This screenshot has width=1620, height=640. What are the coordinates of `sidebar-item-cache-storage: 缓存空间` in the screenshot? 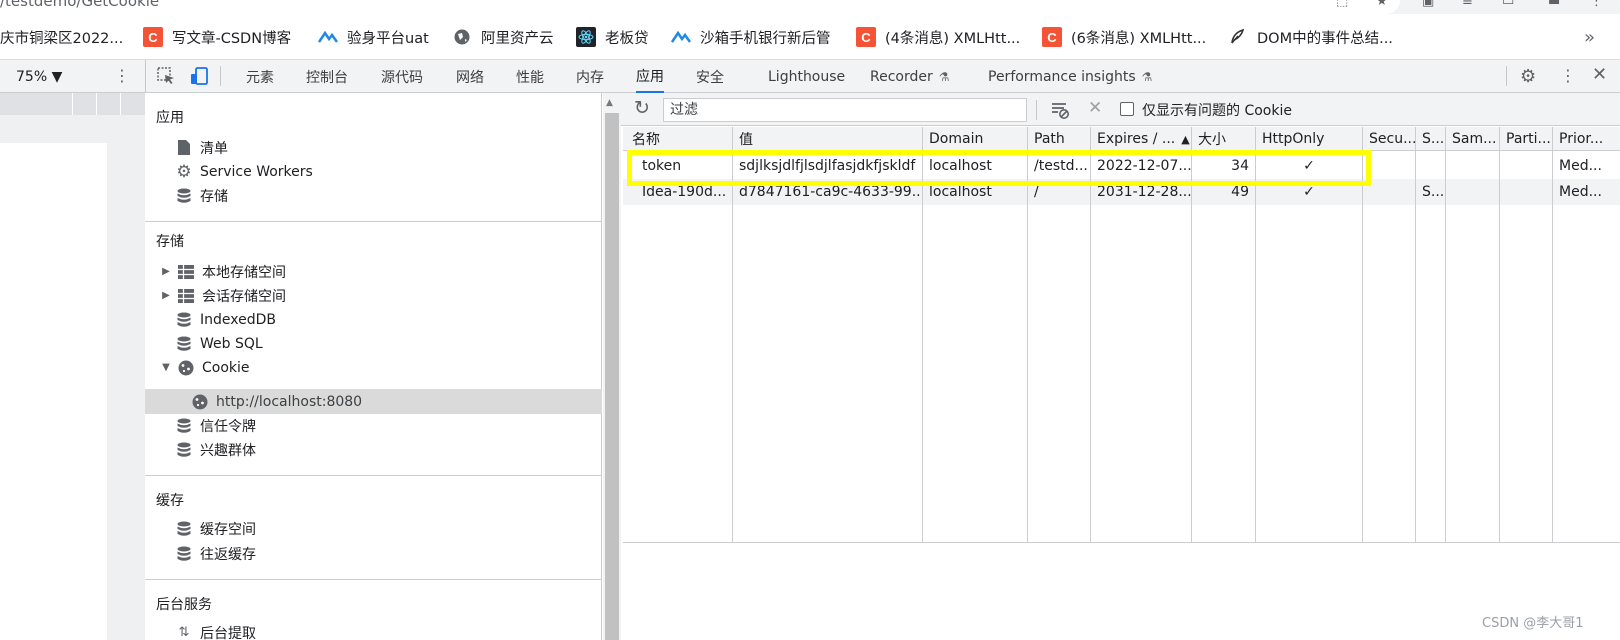 It's located at (215, 528).